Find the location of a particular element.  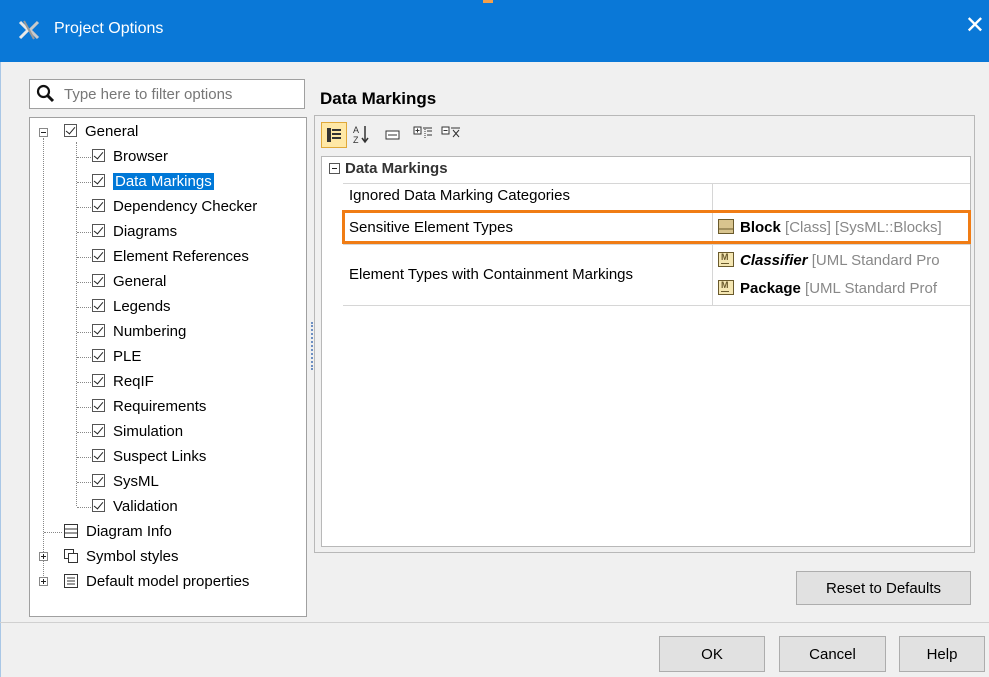

tree-item-diagram-info: Diagram Info is located at coordinates (118, 532).